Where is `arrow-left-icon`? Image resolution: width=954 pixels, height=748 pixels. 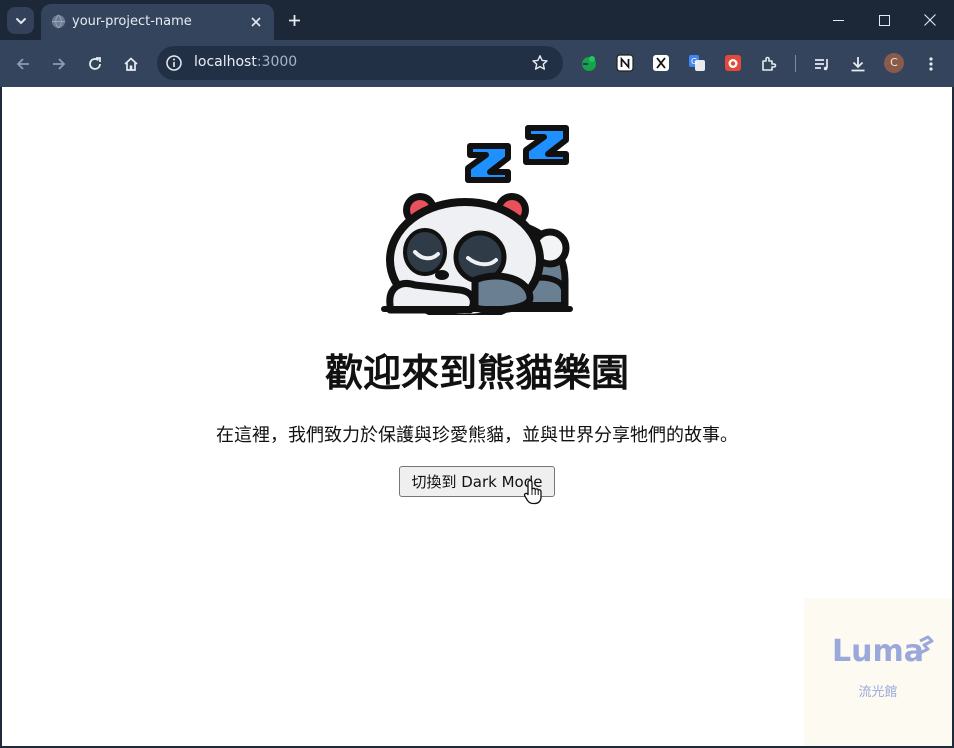
arrow-left-icon is located at coordinates (22, 64).